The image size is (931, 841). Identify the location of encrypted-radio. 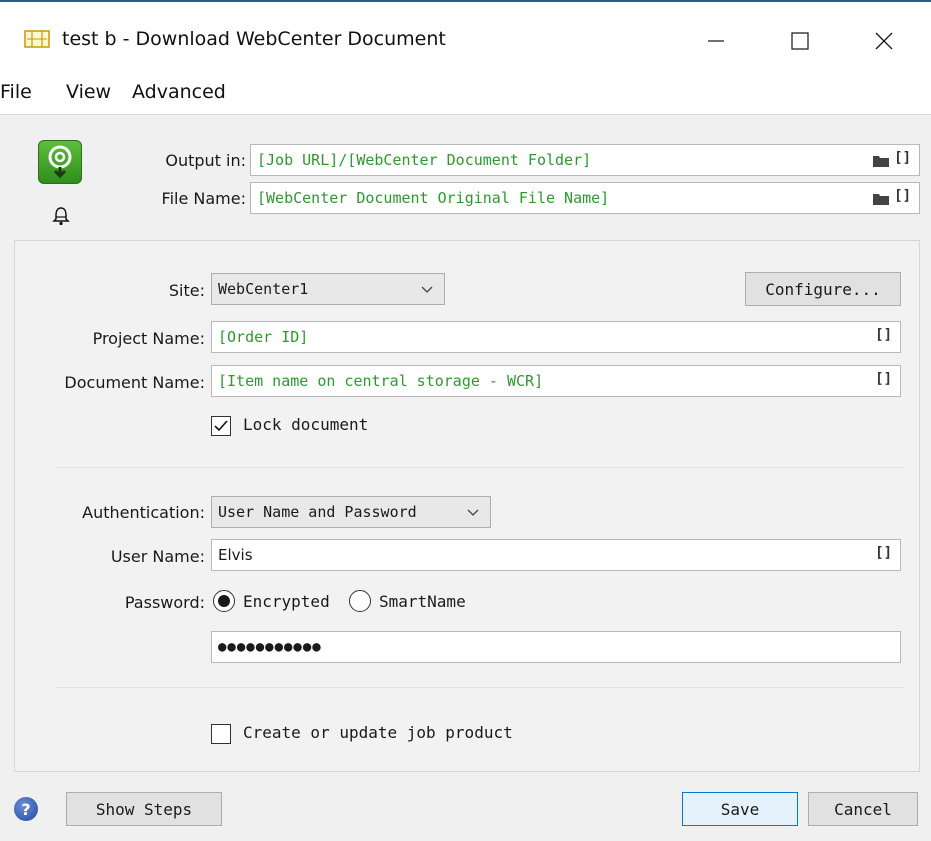
(224, 601).